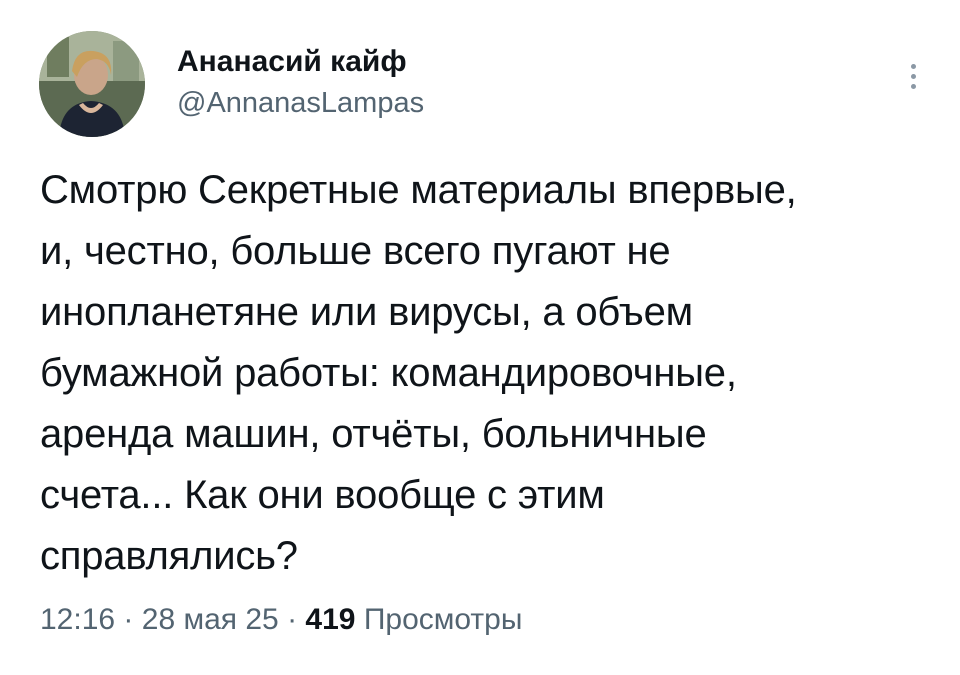  I want to click on views-label: Просмотры, so click(443, 619).